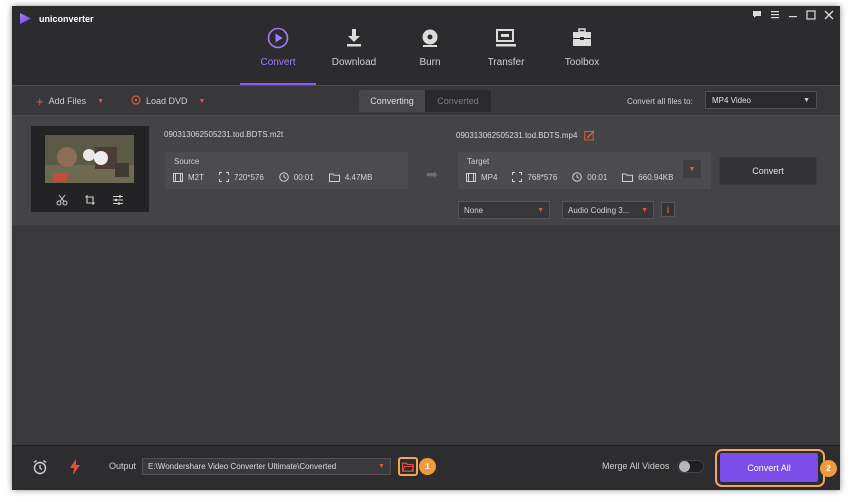 Image resolution: width=850 pixels, height=502 pixels. I want to click on source-resolution-value: 720*576, so click(249, 177).